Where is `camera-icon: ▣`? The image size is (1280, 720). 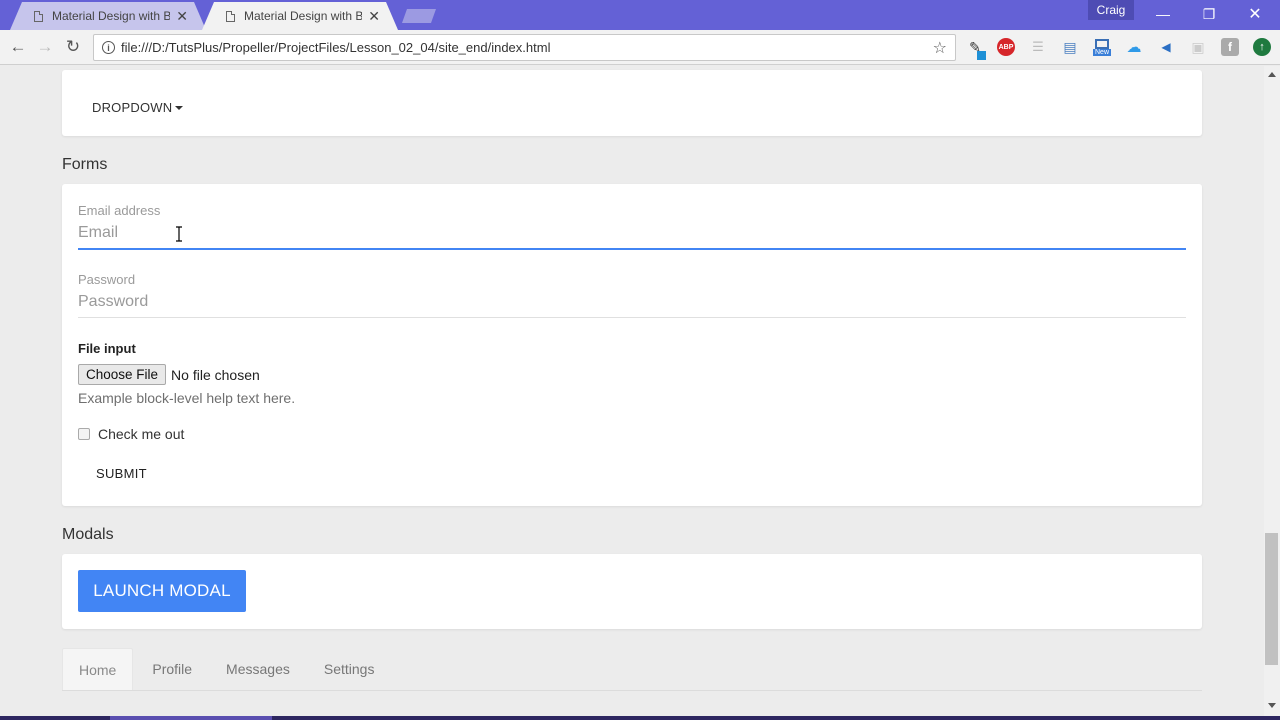 camera-icon: ▣ is located at coordinates (1198, 47).